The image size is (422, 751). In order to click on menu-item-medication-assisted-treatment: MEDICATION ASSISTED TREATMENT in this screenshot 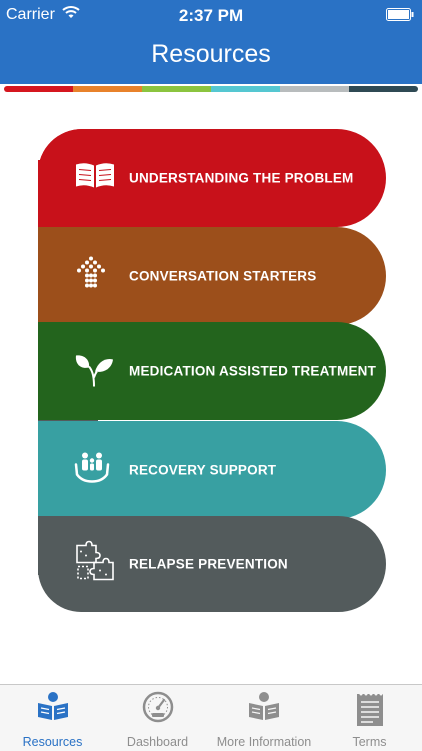, I will do `click(212, 371)`.